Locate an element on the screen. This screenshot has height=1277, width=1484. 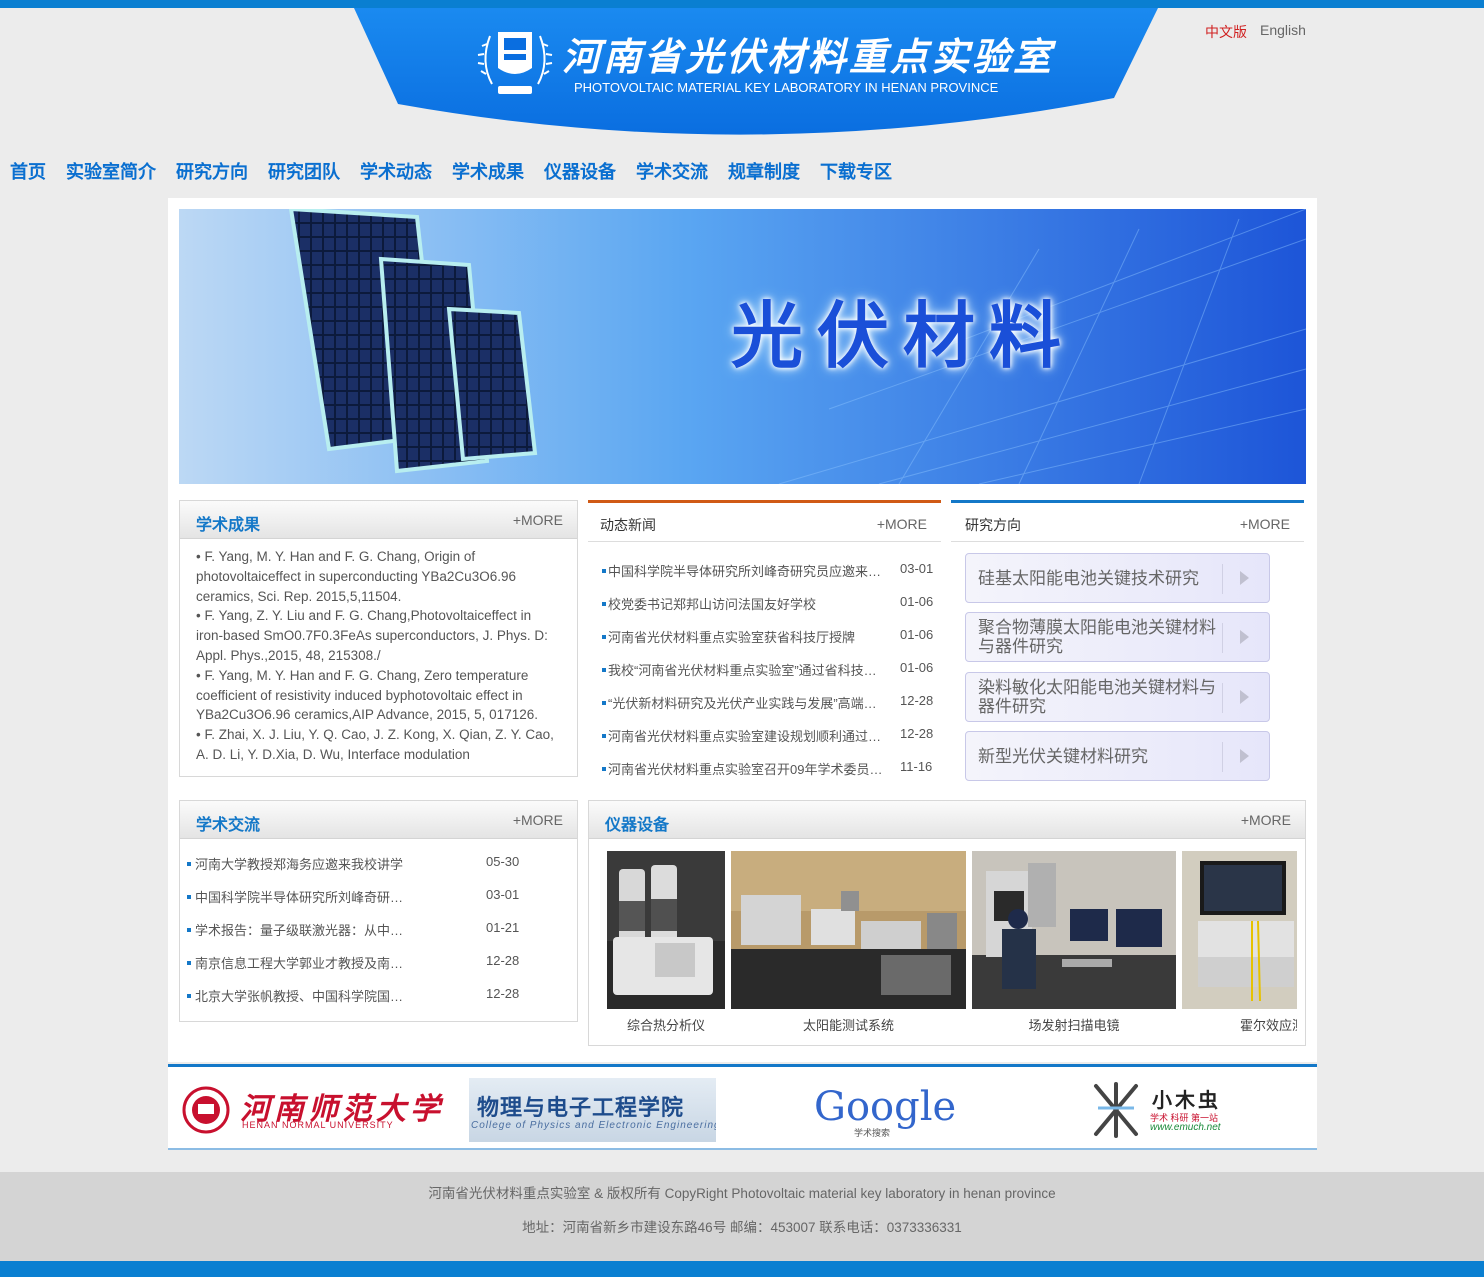
news-title-text: 河南省光伏材料重点实验室建设规划顺利通过论证 is located at coordinates (747, 735).